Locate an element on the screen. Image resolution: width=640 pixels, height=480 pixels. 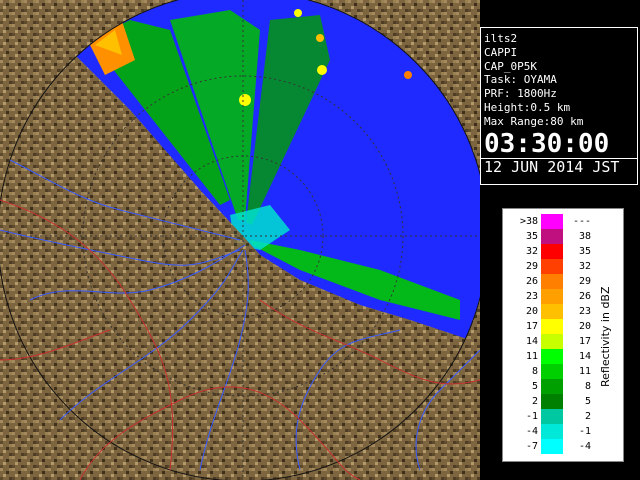
legend-row: 23 26 is located at coordinates (550, 296).